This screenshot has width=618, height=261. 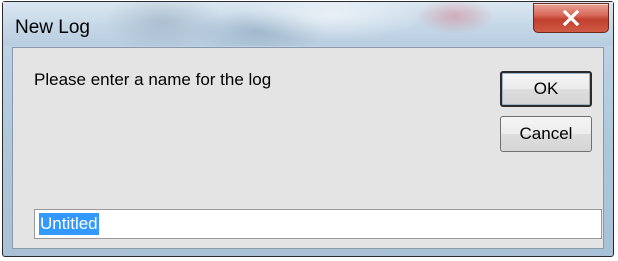 I want to click on prompt-label: Please enter a name for the log, so click(x=153, y=79).